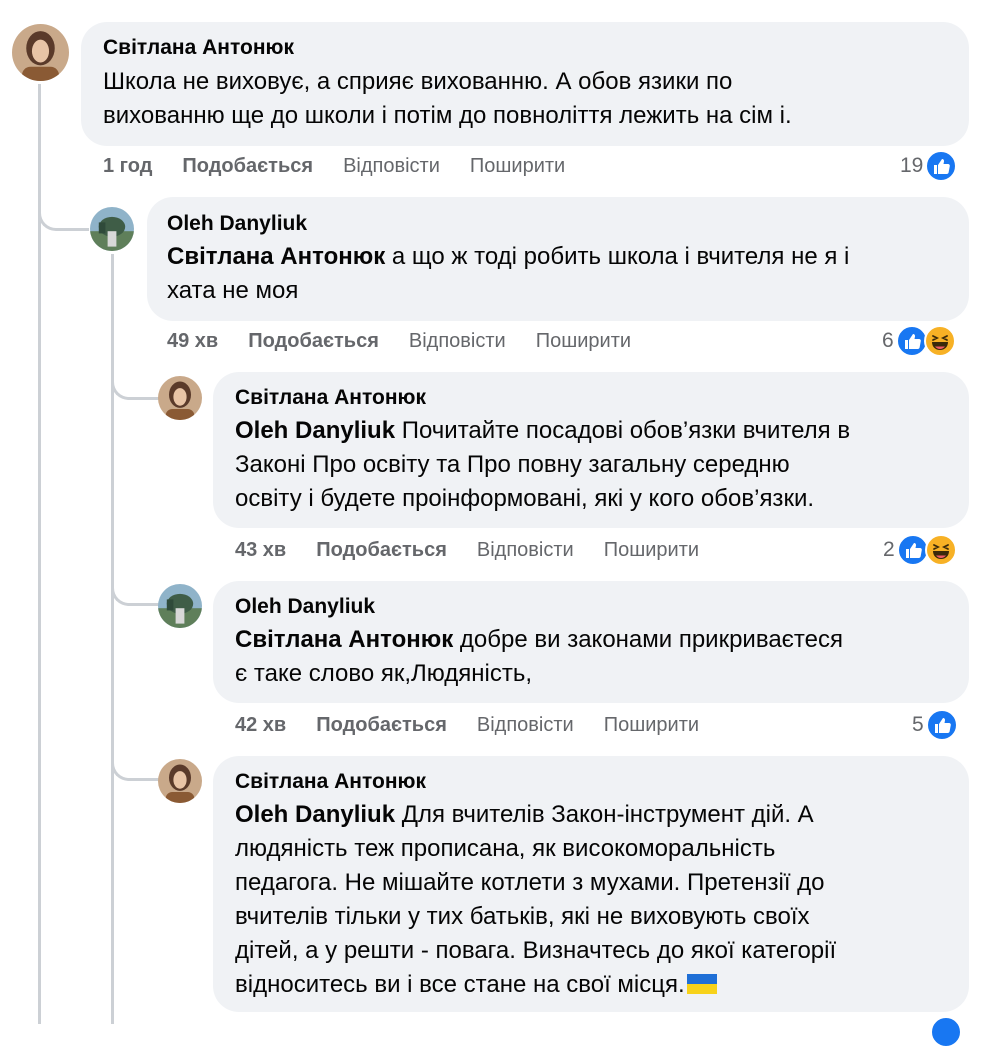 This screenshot has height=1053, width=1001. I want to click on thread-line-main, so click(39, 554).